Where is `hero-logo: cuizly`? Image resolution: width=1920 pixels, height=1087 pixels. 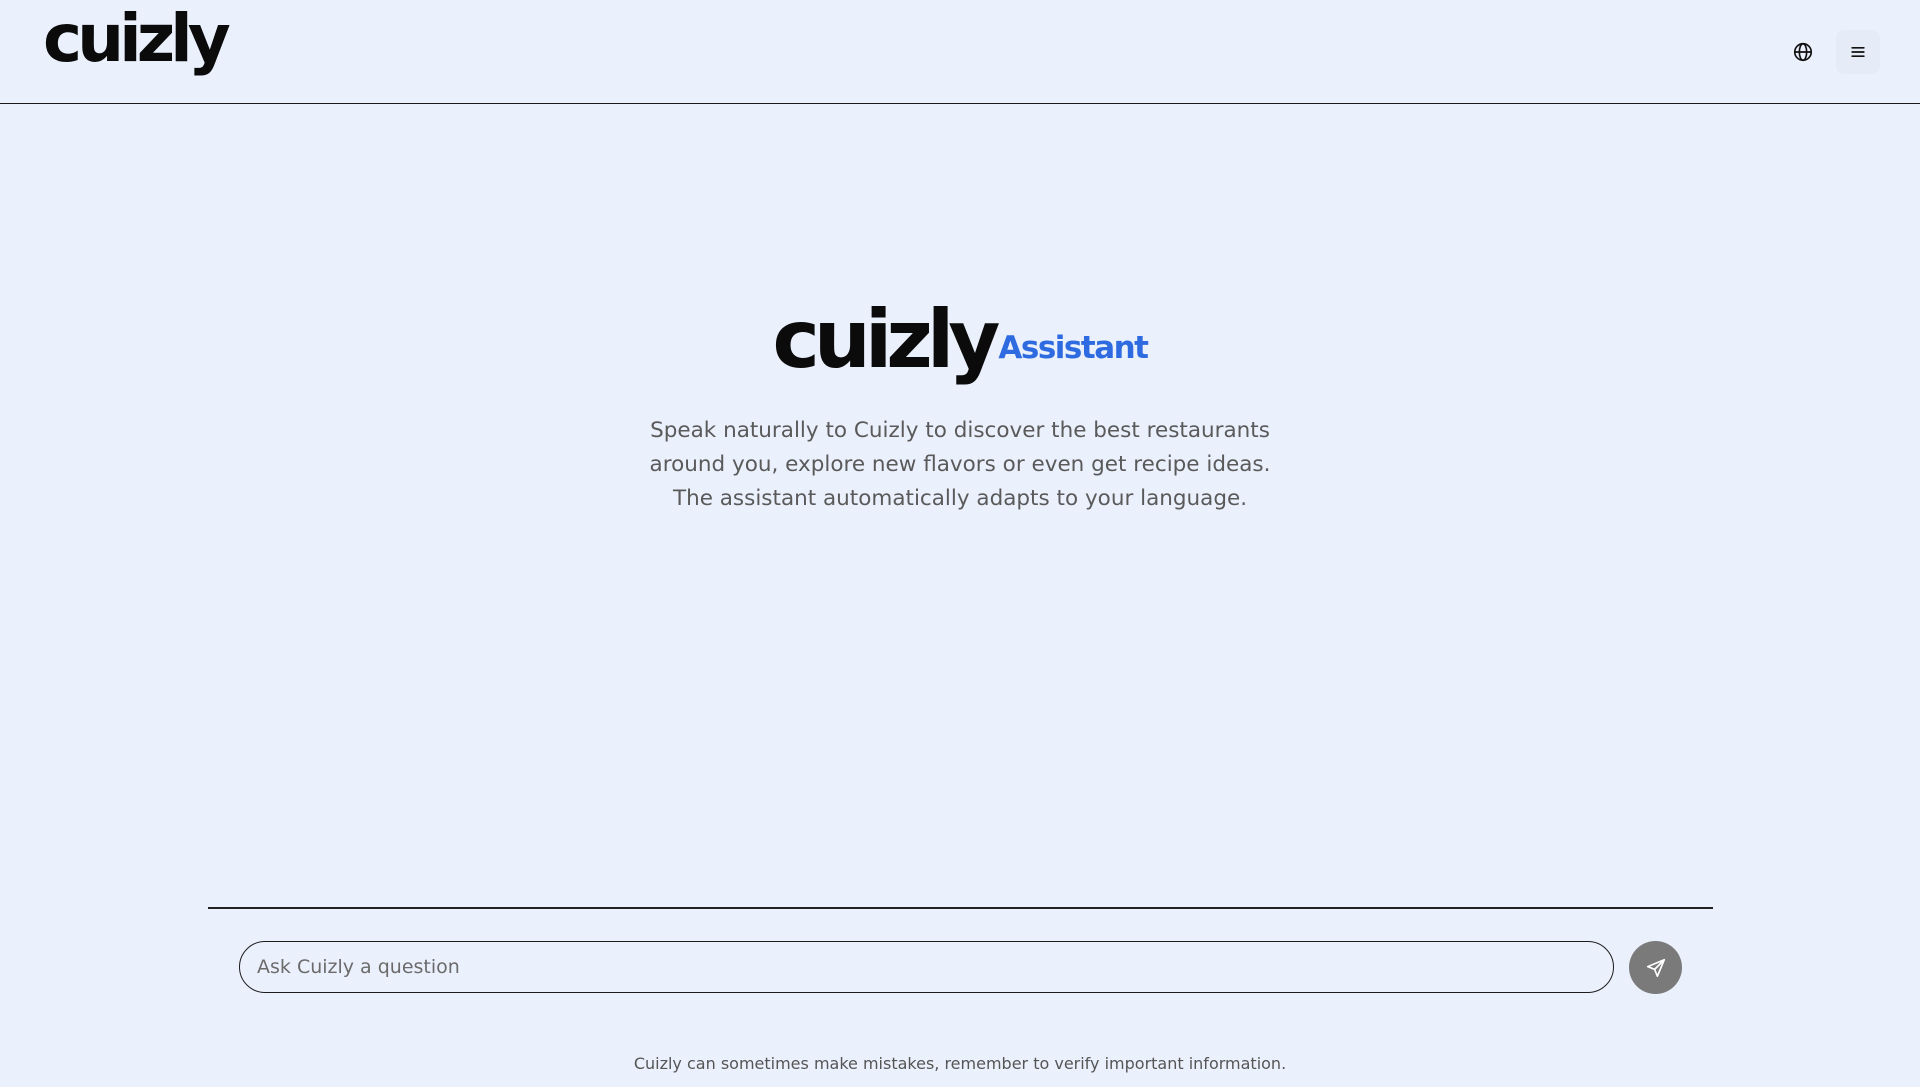
hero-logo: cuizly is located at coordinates (886, 339).